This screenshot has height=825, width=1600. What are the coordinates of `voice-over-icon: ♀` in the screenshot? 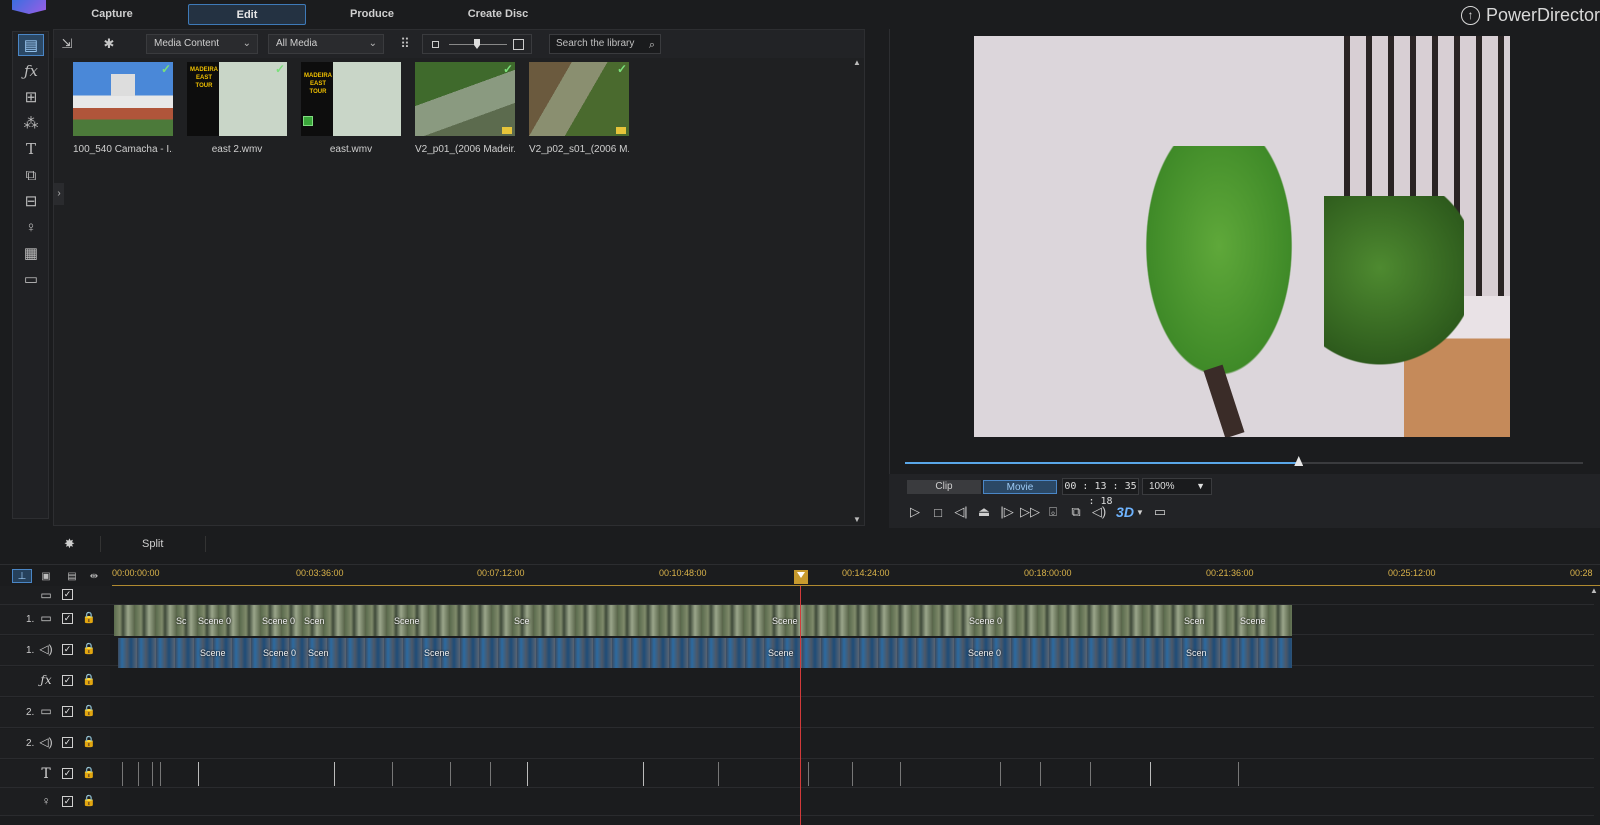 It's located at (31, 227).